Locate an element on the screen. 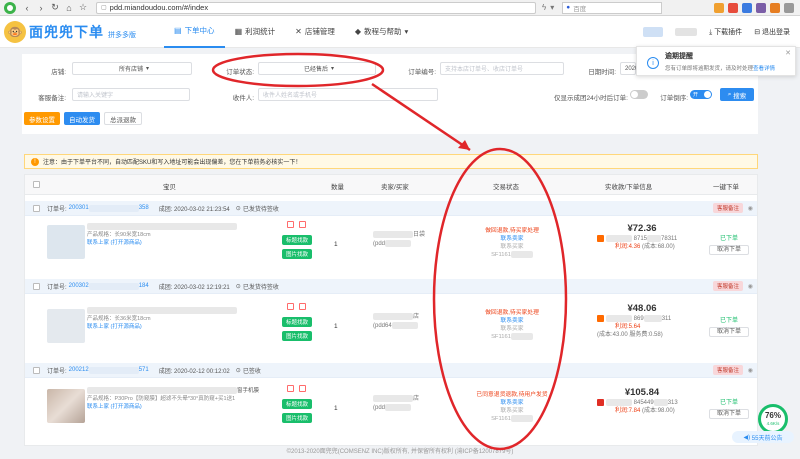 This screenshot has height=459, width=800. platform-logo-icon is located at coordinates (600, 402).